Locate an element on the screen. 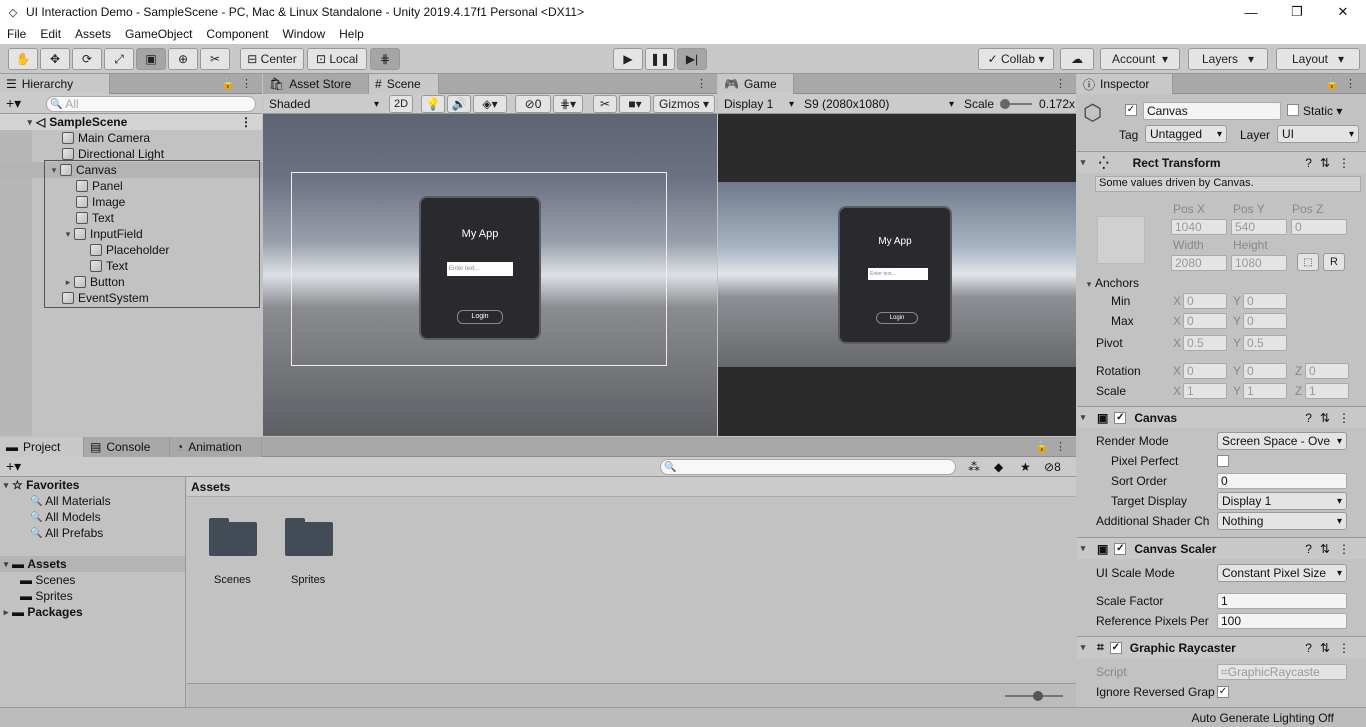  scale-slider is located at coordinates (1016, 104).